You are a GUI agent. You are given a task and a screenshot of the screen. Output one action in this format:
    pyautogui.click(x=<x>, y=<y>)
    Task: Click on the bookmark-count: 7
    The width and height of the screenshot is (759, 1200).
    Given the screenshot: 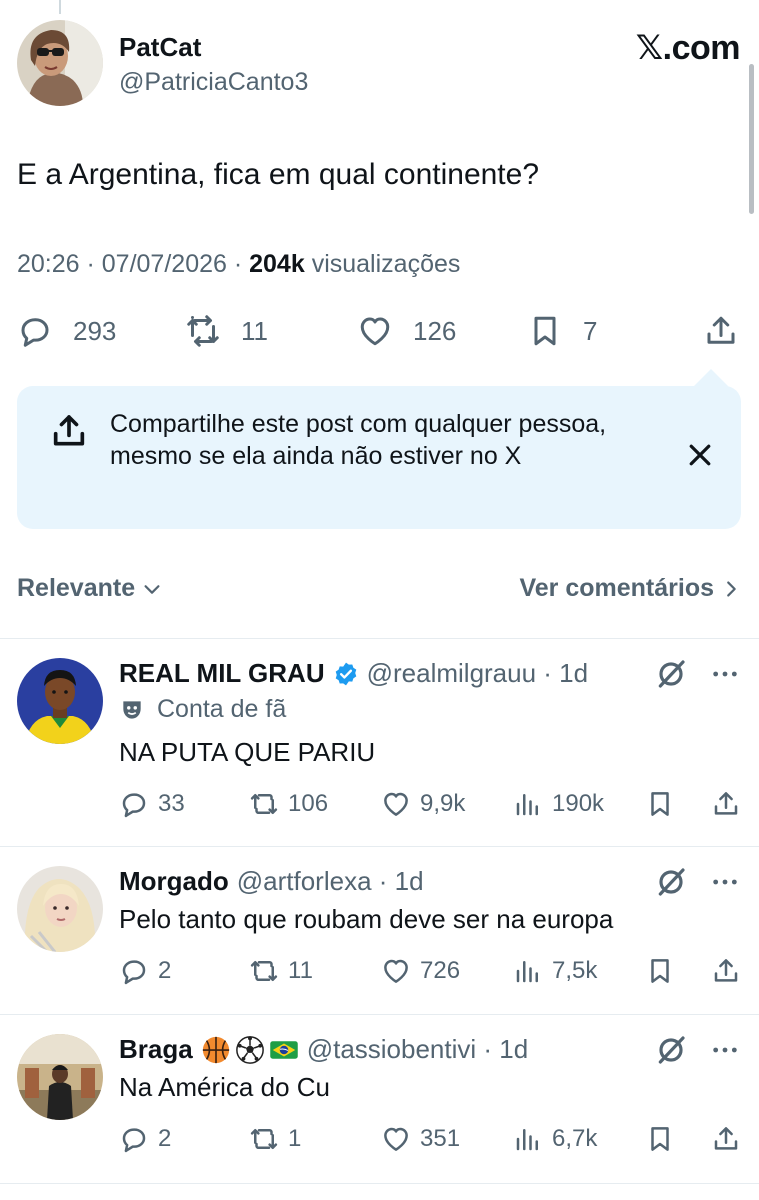 What is the action you would take?
    pyautogui.click(x=590, y=330)
    